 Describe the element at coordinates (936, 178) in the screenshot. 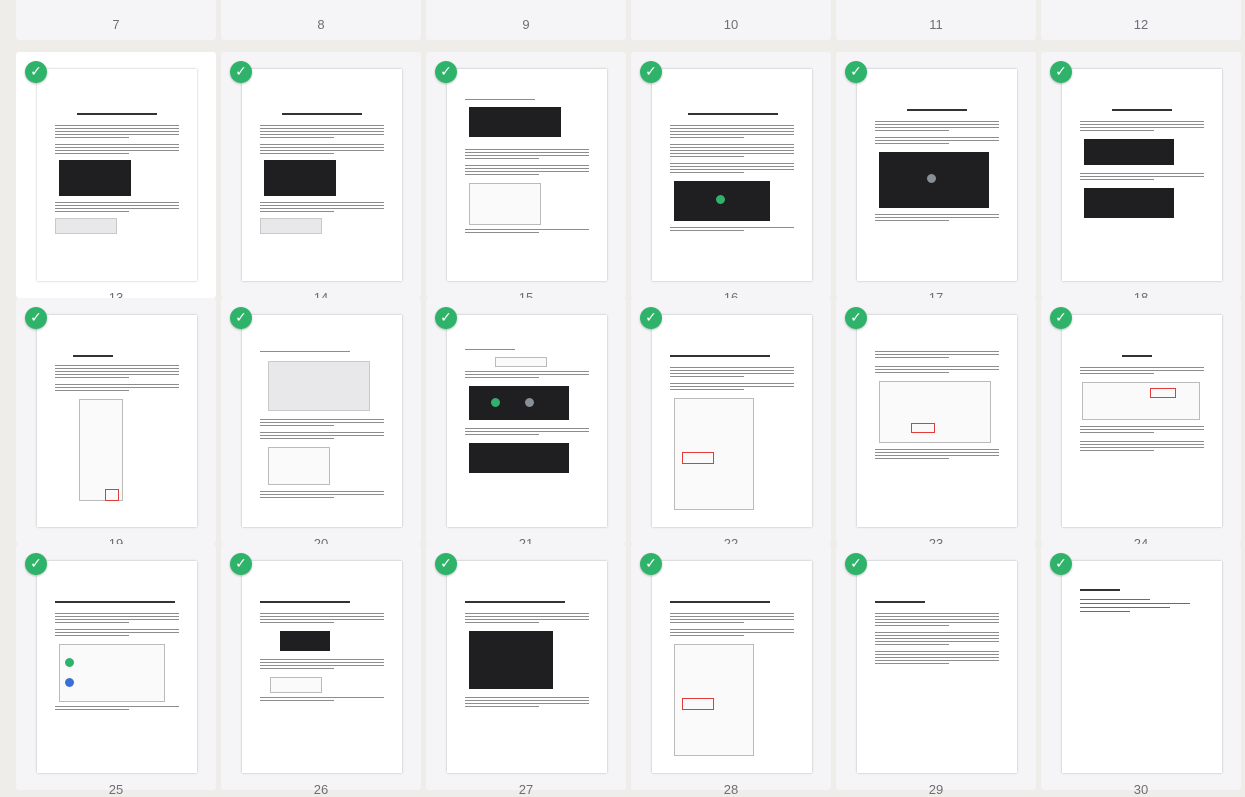

I see `page-thumbnail: 17✓` at that location.